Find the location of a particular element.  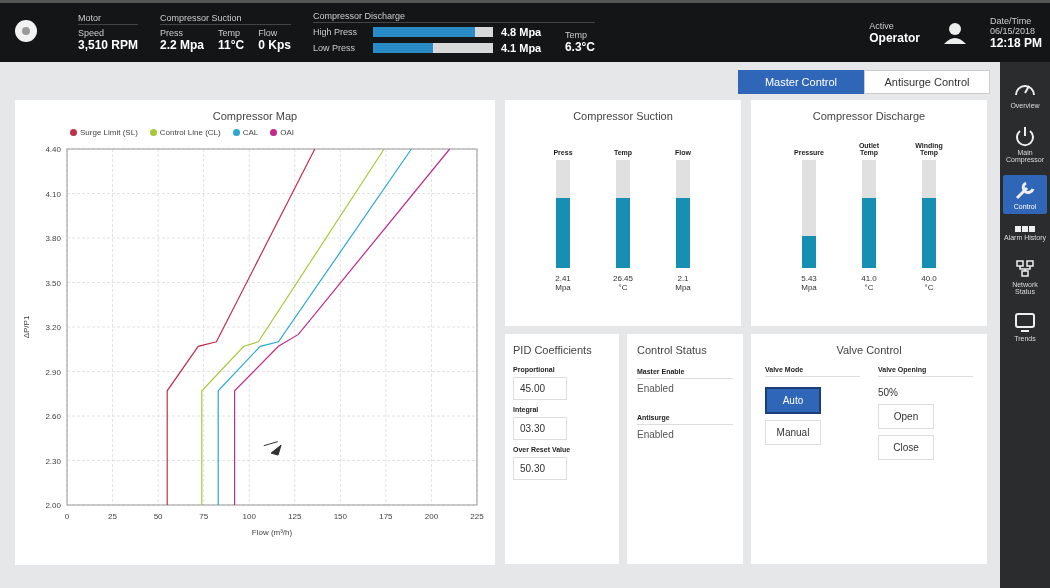

user-name: Operator is located at coordinates (894, 37).